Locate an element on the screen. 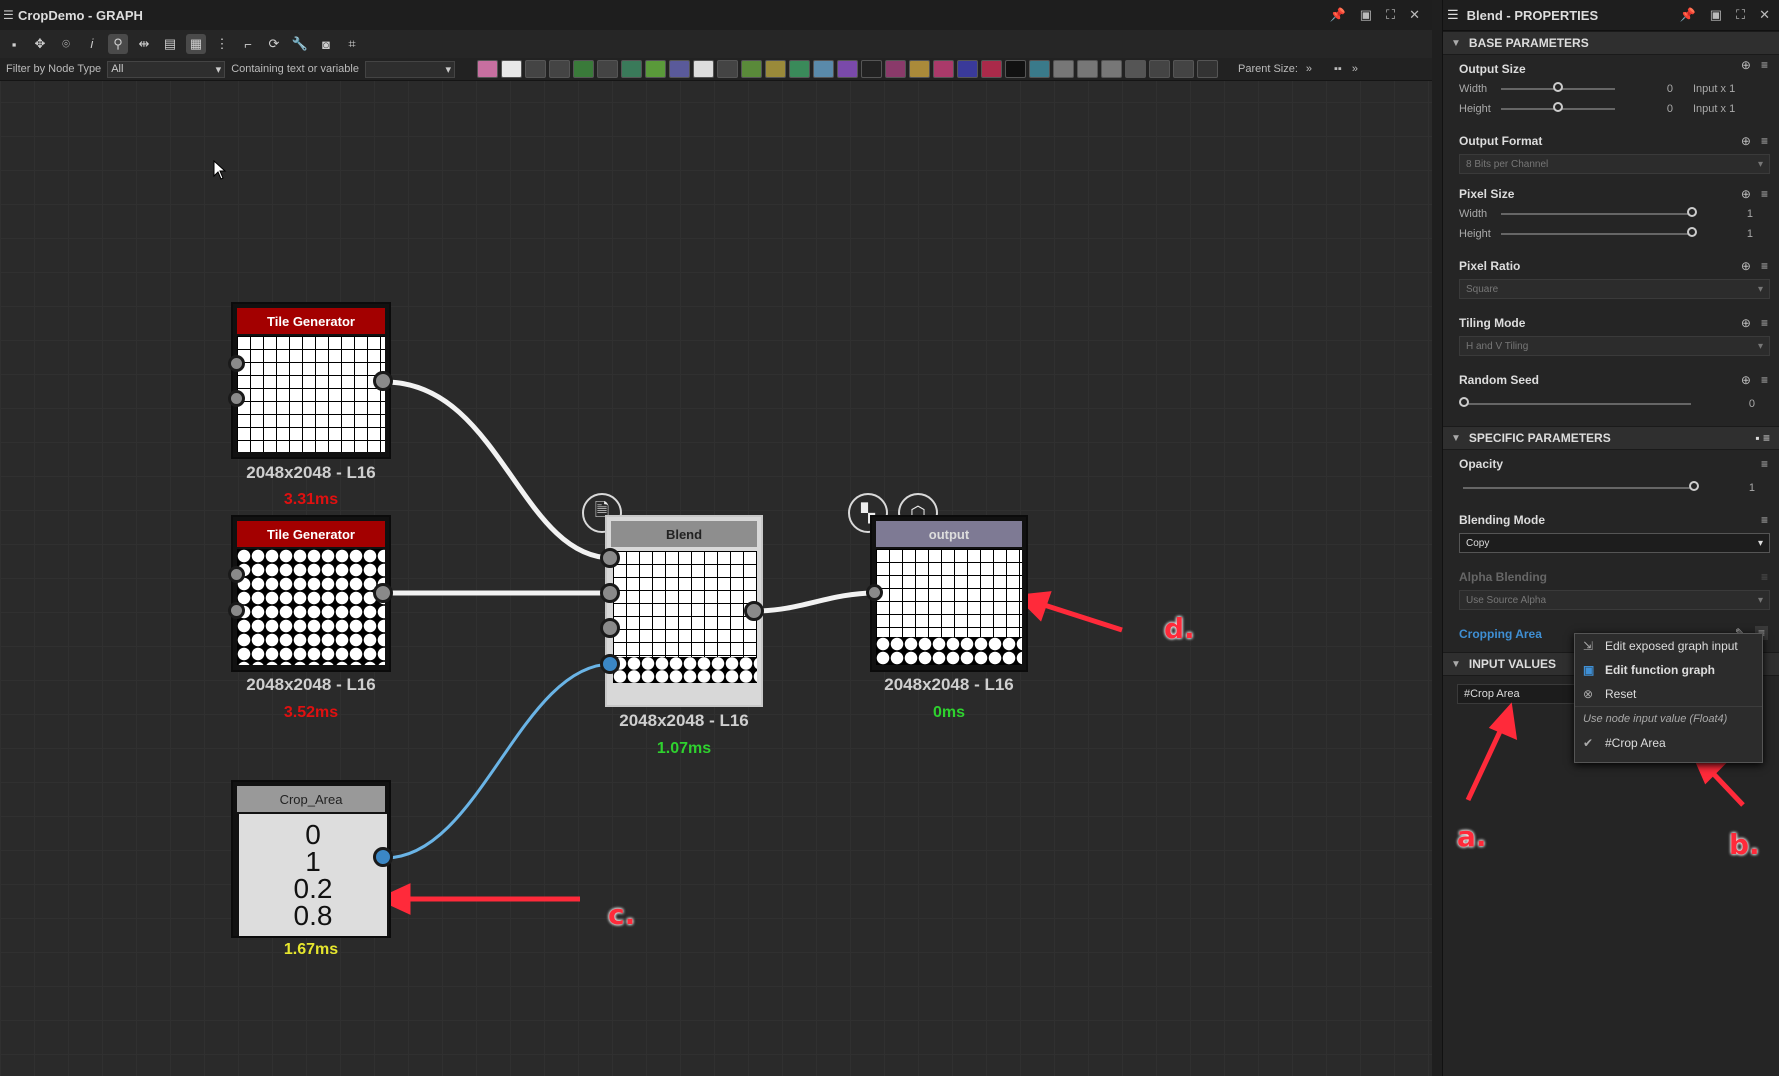  close-icon: ✕ is located at coordinates (1764, 15).